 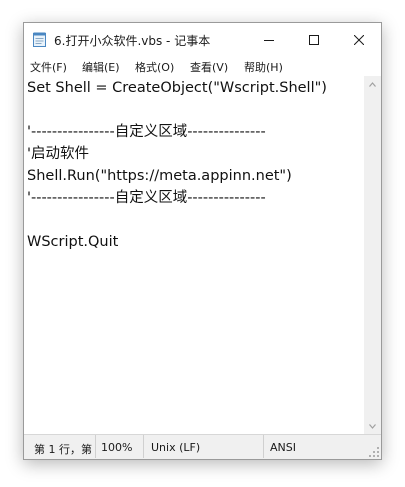 I want to click on title-bar: 6.打开小众软件.vbs - 记事本, so click(x=202, y=39).